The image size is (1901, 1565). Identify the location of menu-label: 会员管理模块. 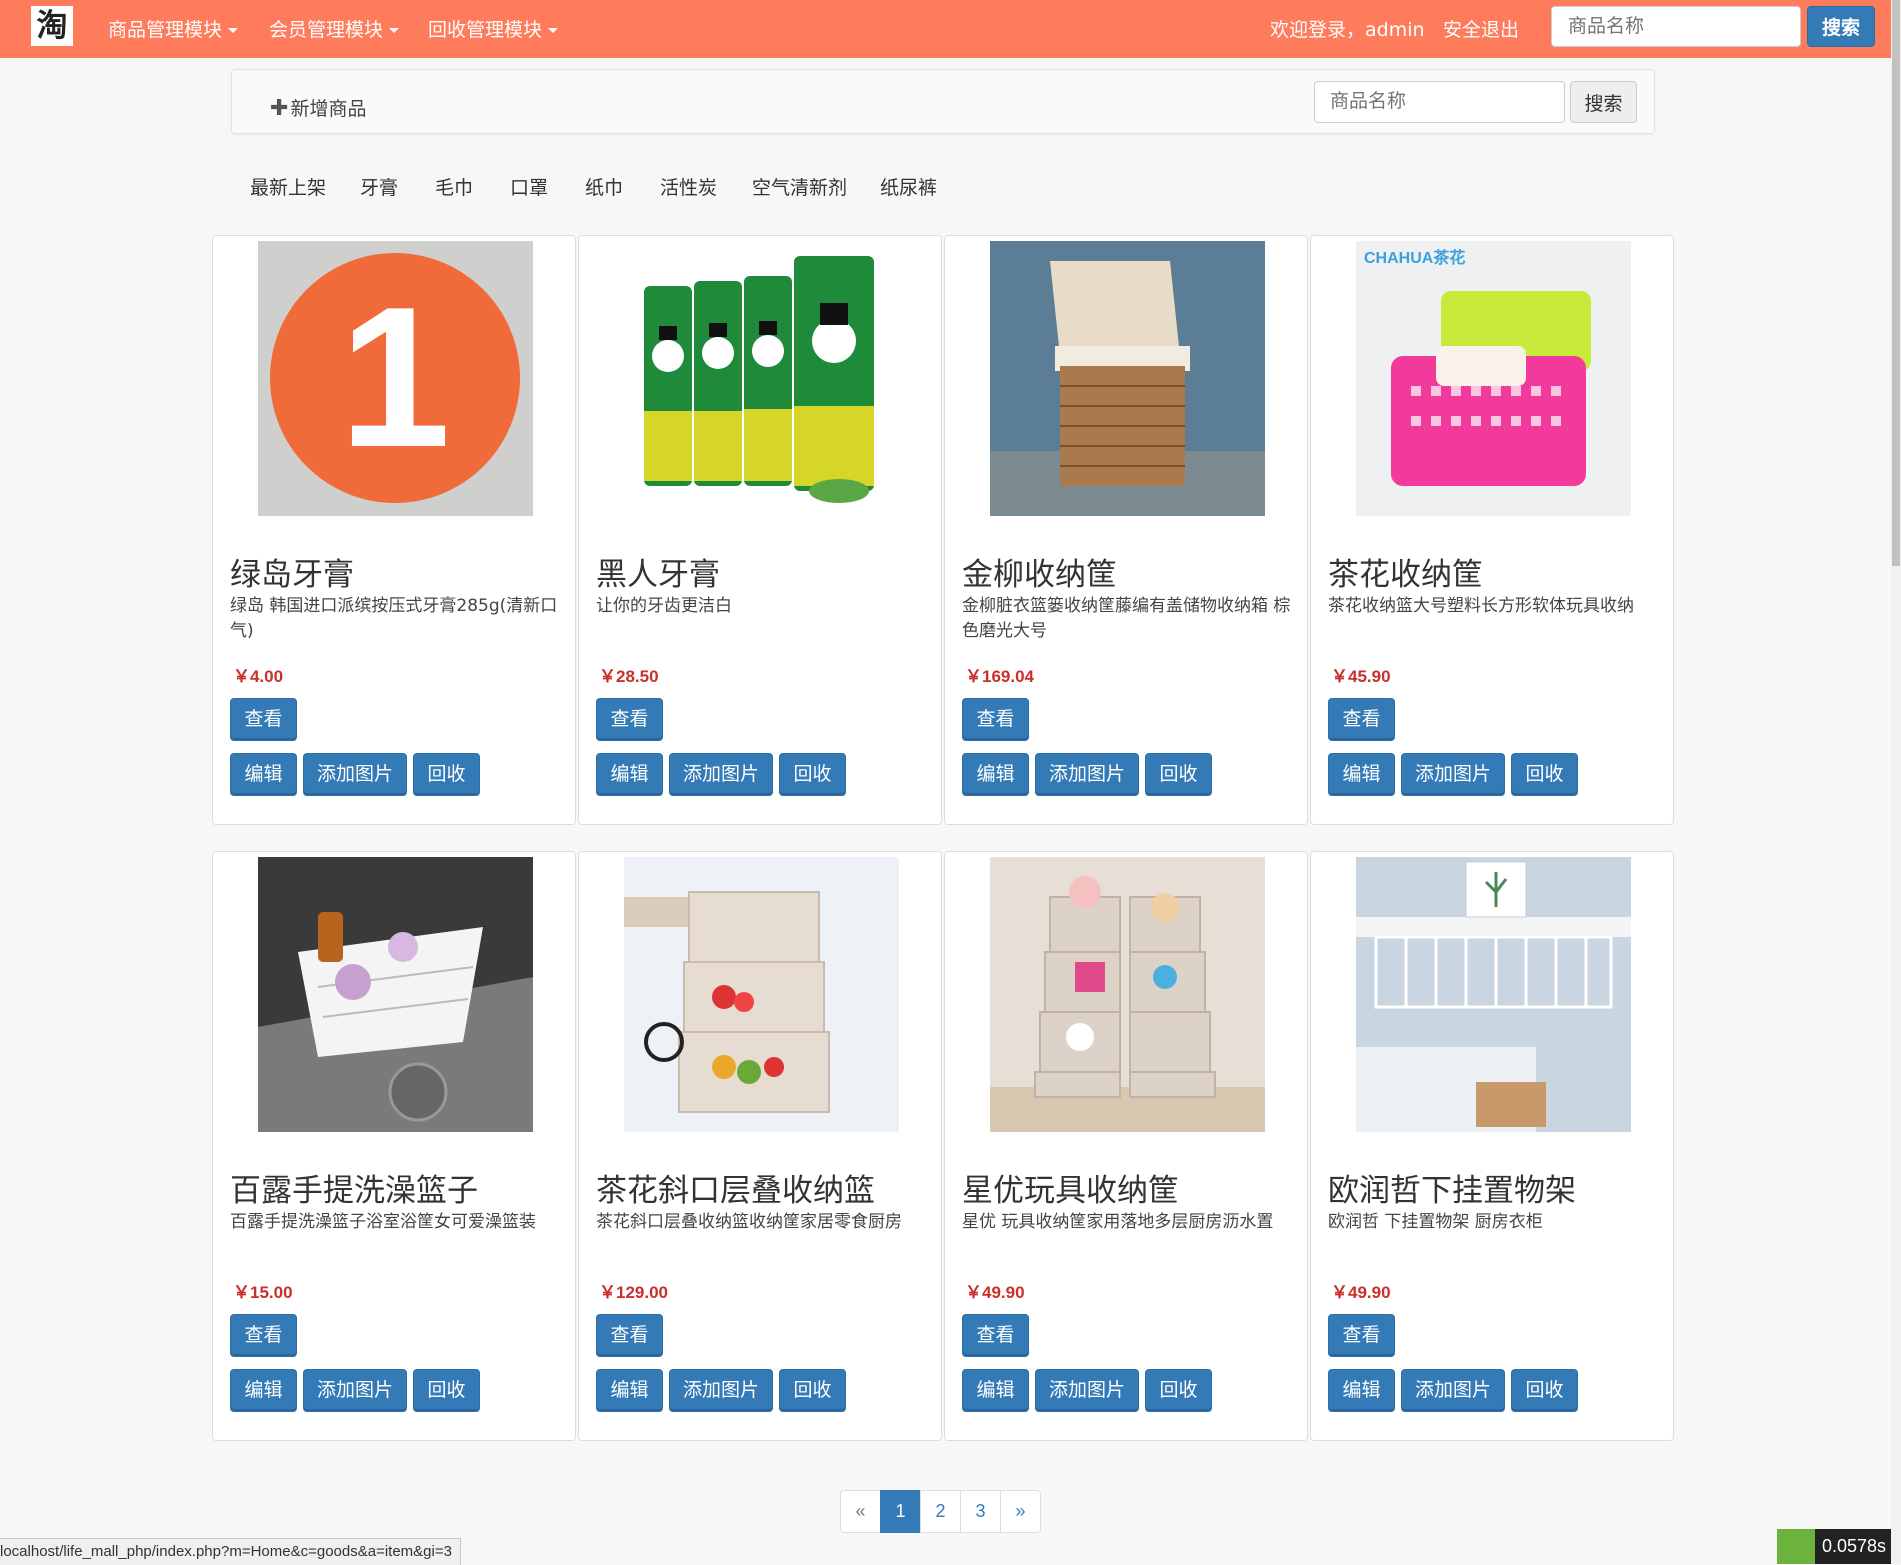
(326, 30).